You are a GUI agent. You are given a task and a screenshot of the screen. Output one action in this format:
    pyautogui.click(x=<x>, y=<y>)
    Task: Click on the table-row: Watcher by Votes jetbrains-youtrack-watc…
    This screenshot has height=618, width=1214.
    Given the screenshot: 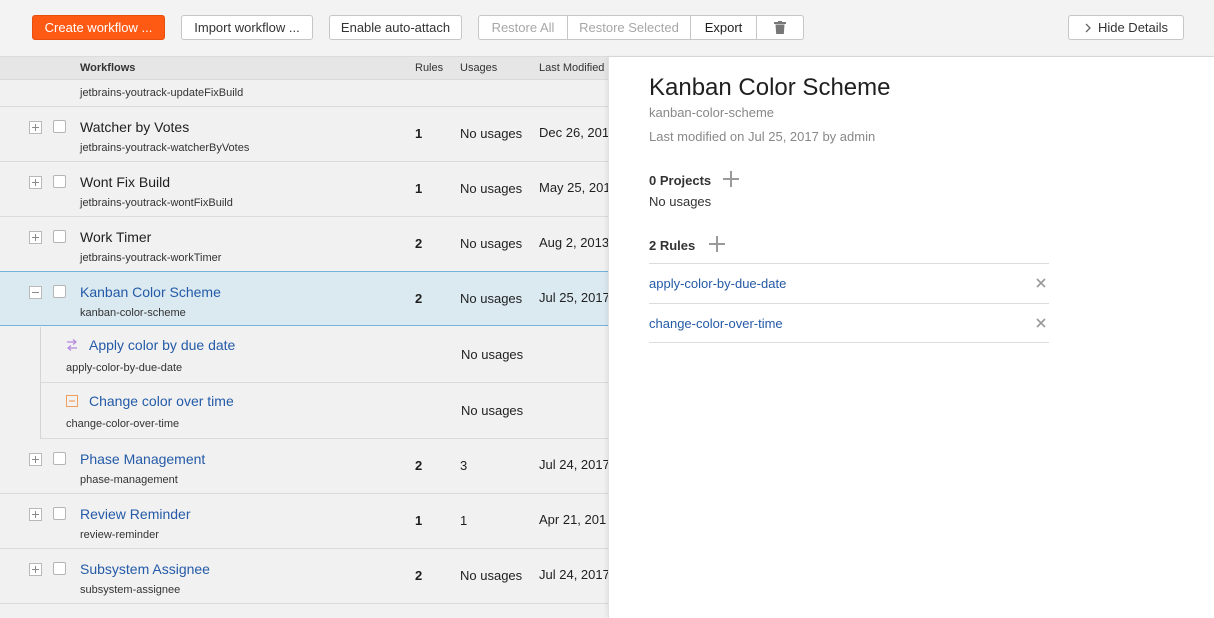 What is the action you would take?
    pyautogui.click(x=304, y=134)
    